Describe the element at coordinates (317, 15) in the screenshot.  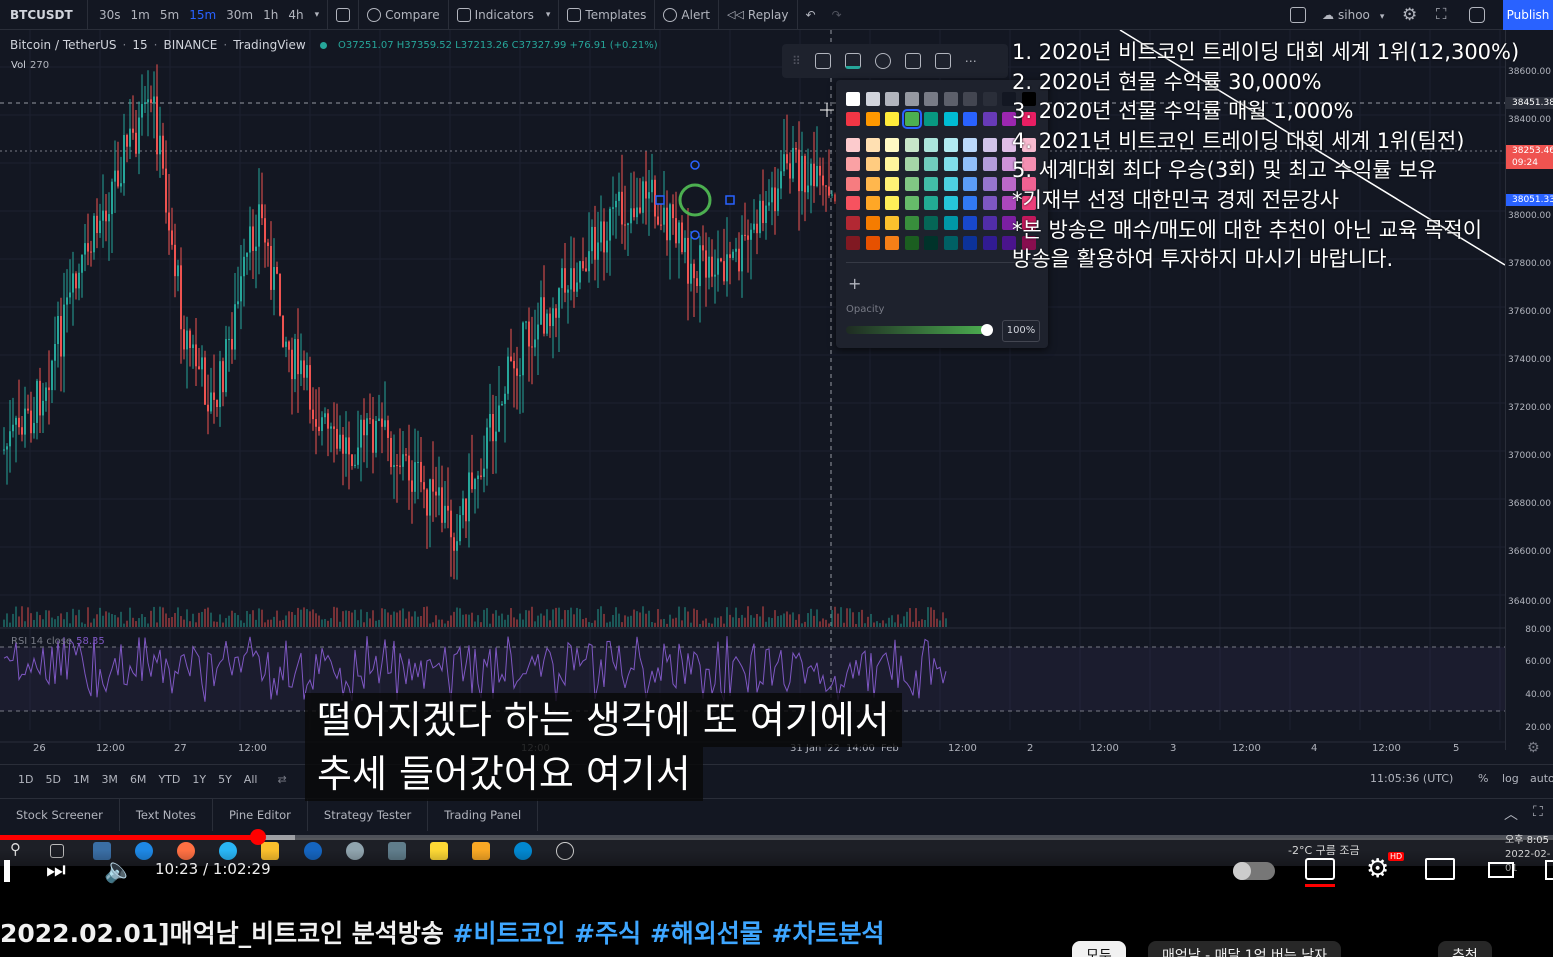
I see `chevron-down-icon: ▾` at that location.